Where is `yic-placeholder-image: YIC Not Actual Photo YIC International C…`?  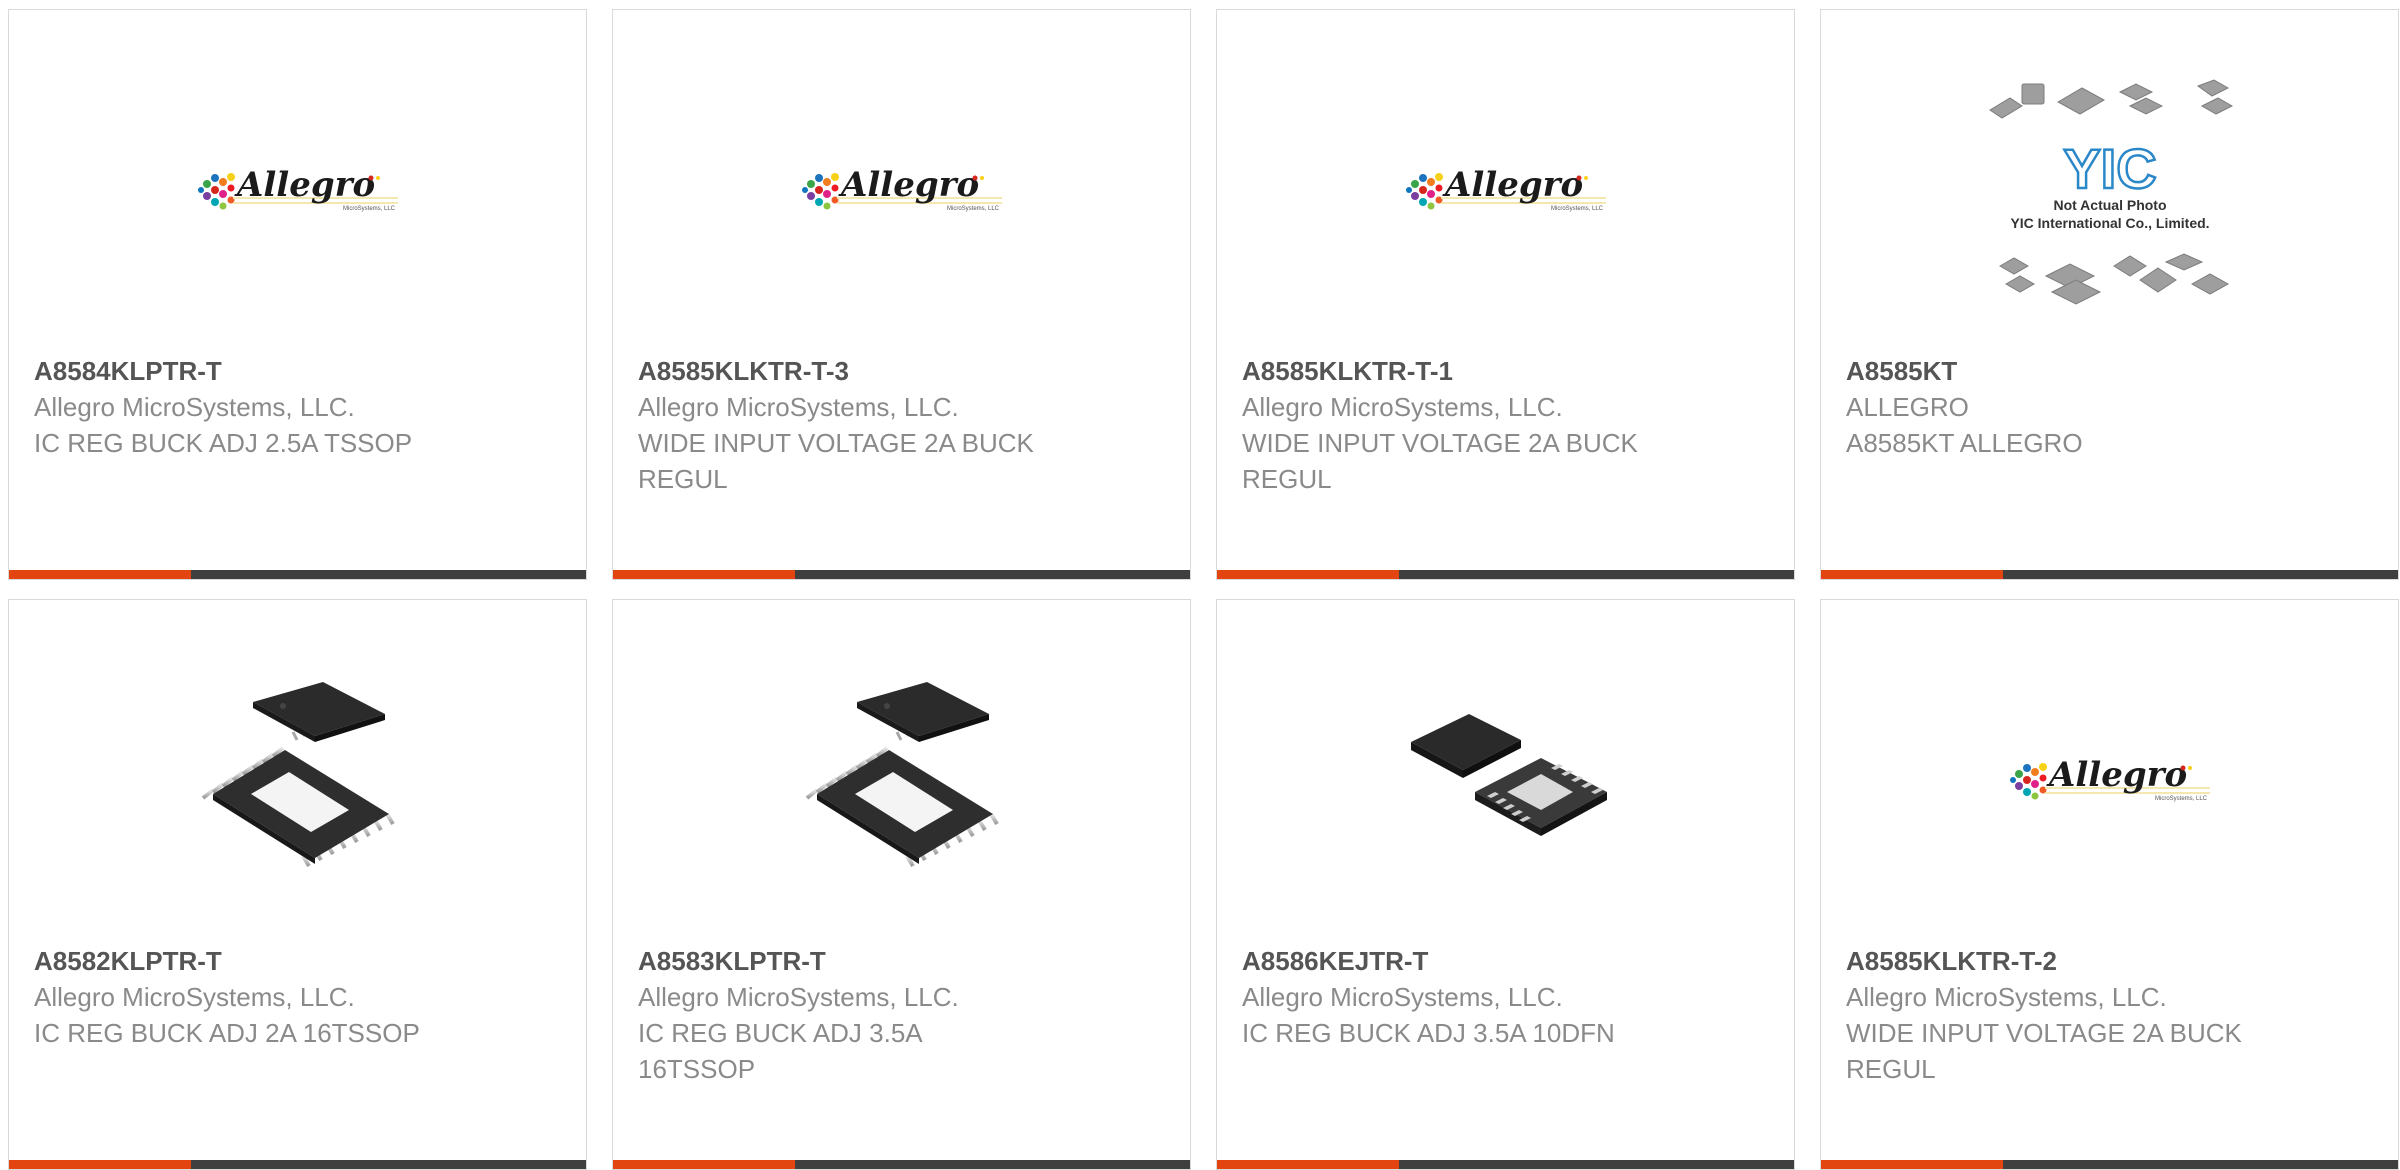 yic-placeholder-image: YIC Not Actual Photo YIC International C… is located at coordinates (2110, 192).